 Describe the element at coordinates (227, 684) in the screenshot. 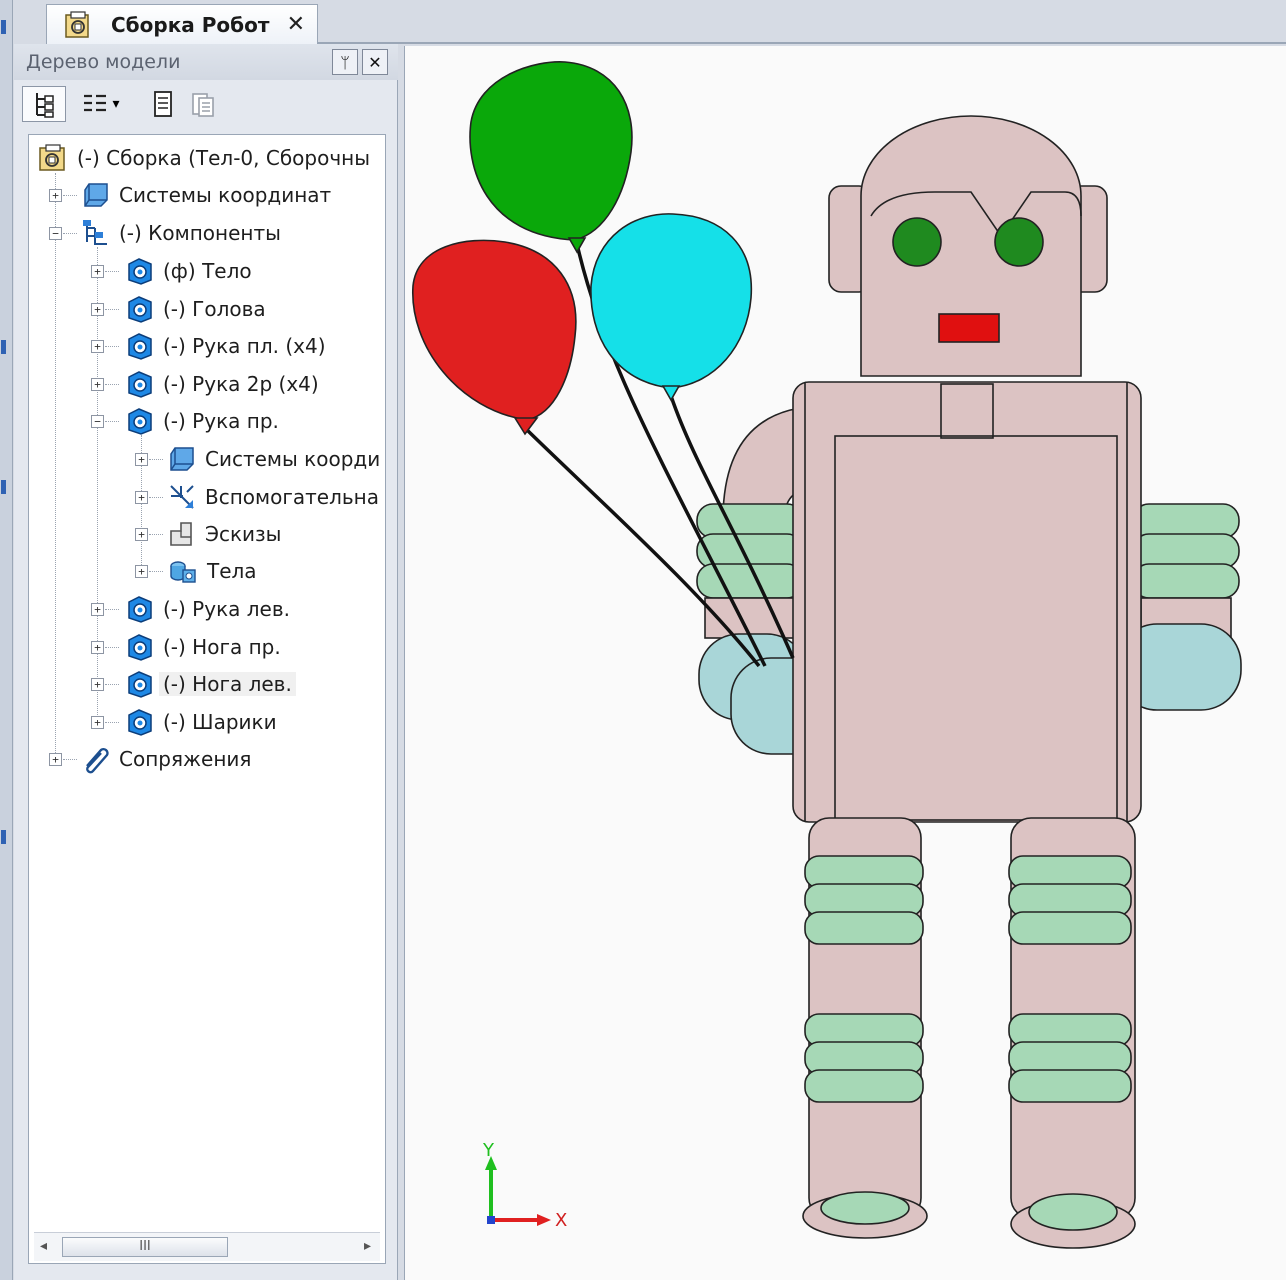

I see `tree-item-label: (-) Нога лев.` at that location.